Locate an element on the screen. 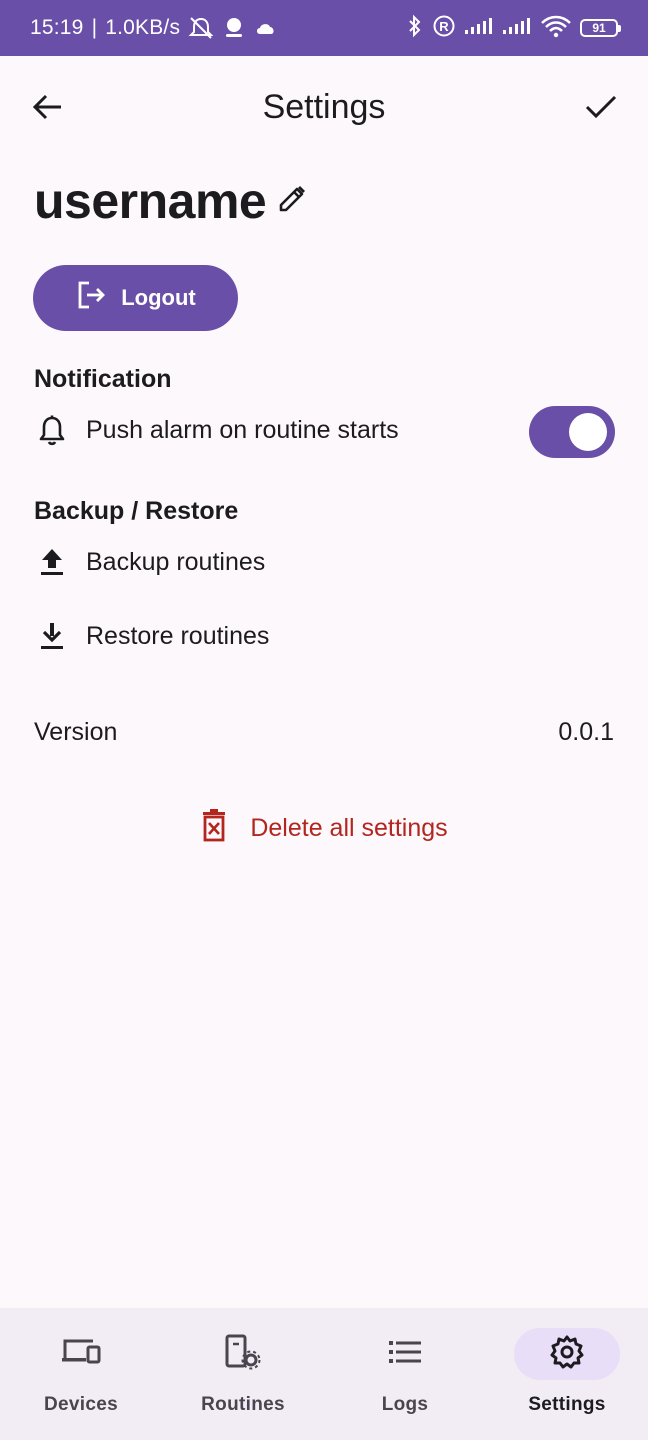  nav-label-logs: Logs is located at coordinates (405, 1404).